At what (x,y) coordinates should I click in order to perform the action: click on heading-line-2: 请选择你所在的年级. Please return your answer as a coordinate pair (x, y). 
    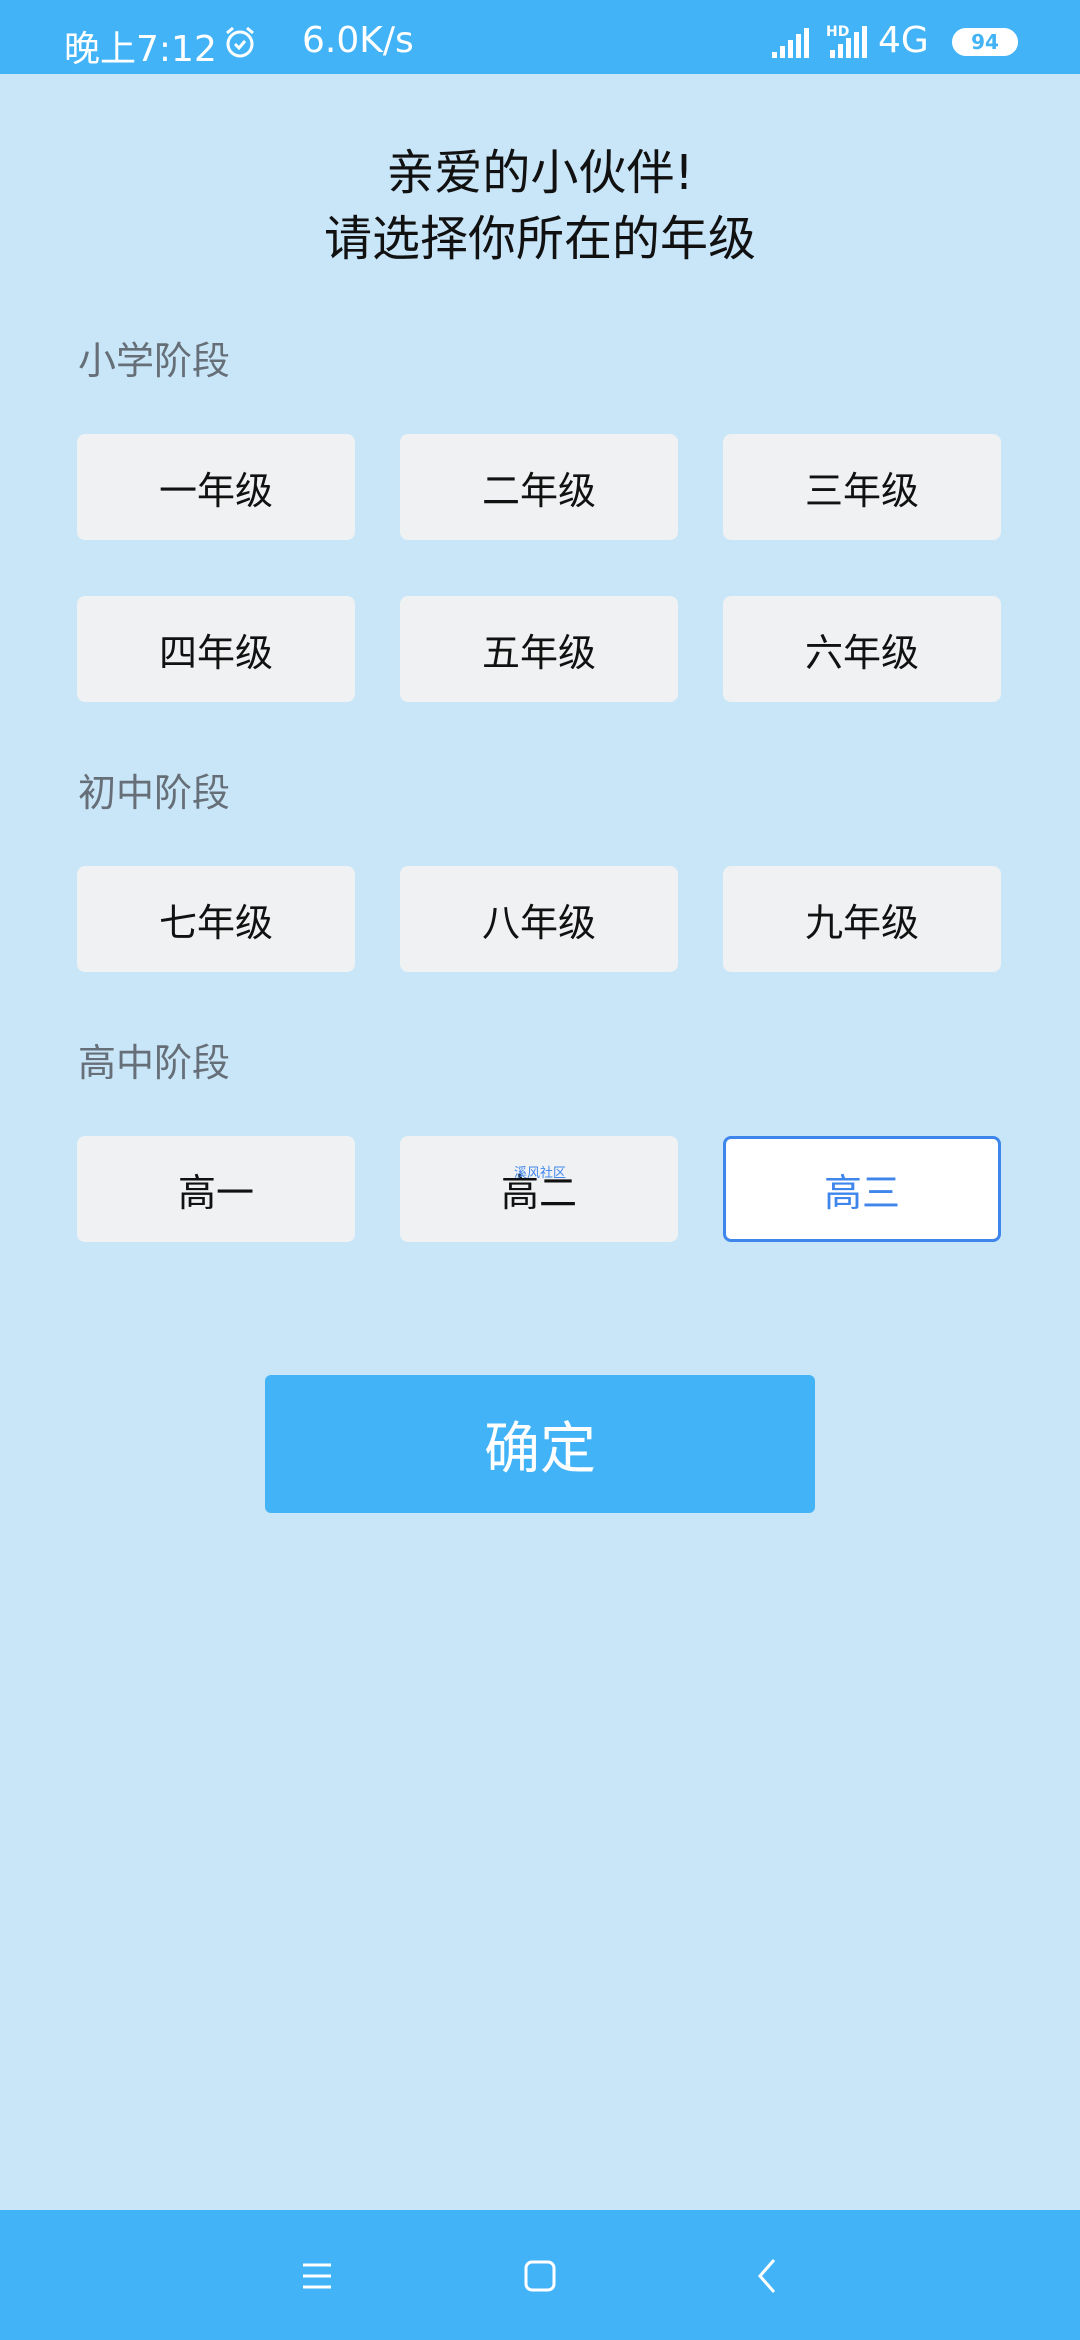
    Looking at the image, I should click on (539, 239).